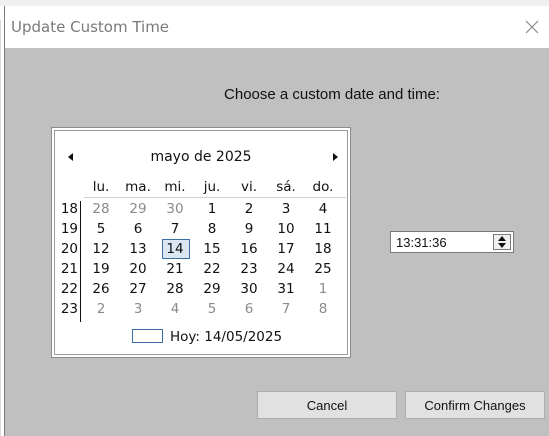  What do you see at coordinates (101, 249) in the screenshot?
I see `calendar-day: 12` at bounding box center [101, 249].